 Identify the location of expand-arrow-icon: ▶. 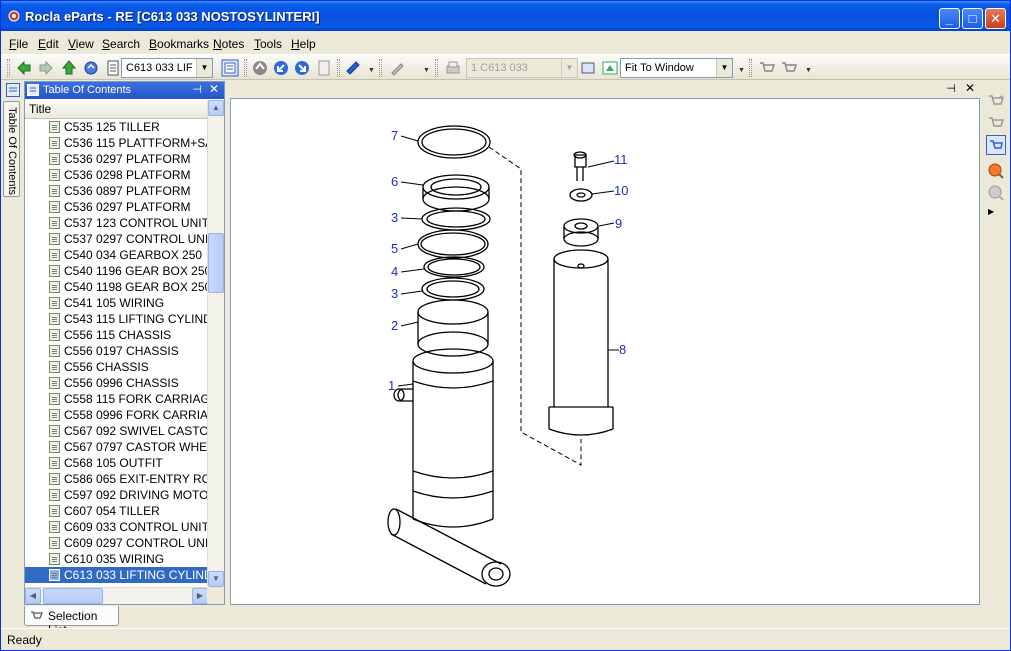
(991, 211).